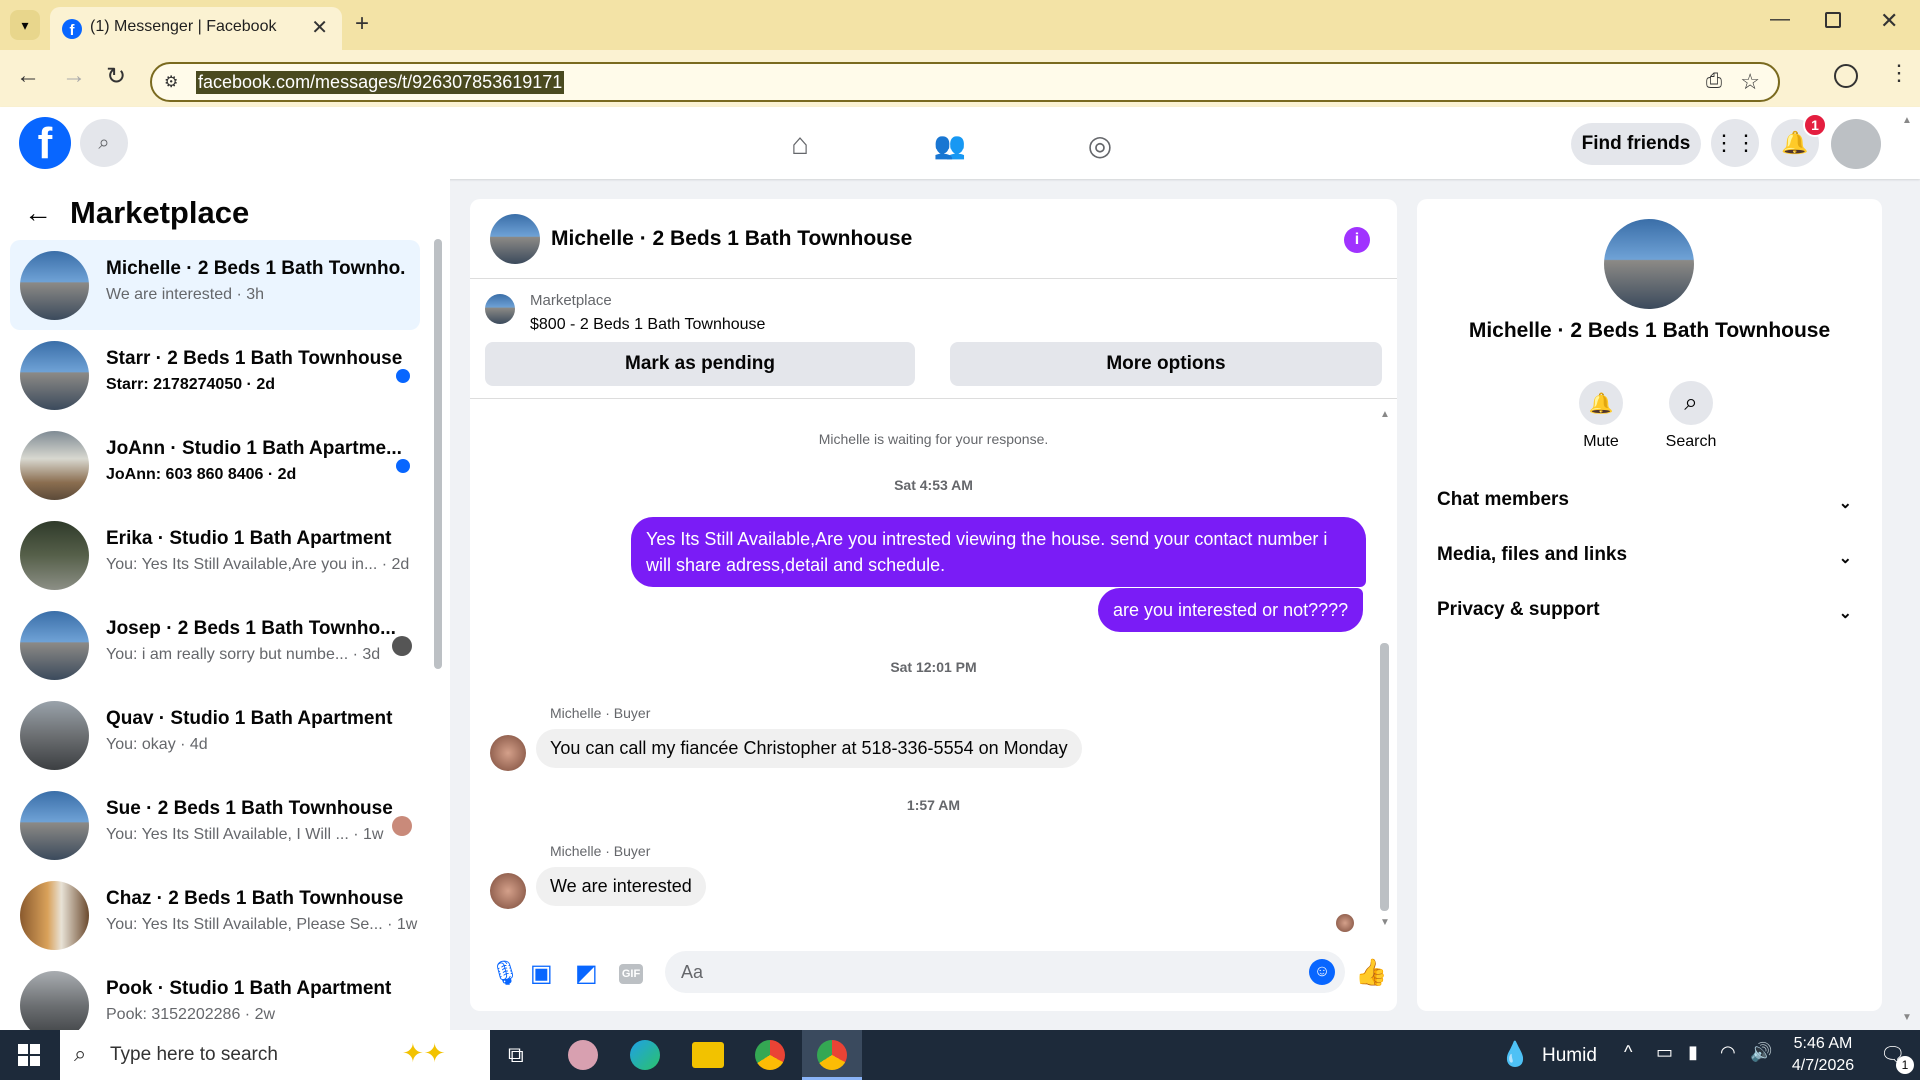 The image size is (1920, 1080). Describe the element at coordinates (1628, 1052) in the screenshot. I see `tray-chevron-icon: ^` at that location.